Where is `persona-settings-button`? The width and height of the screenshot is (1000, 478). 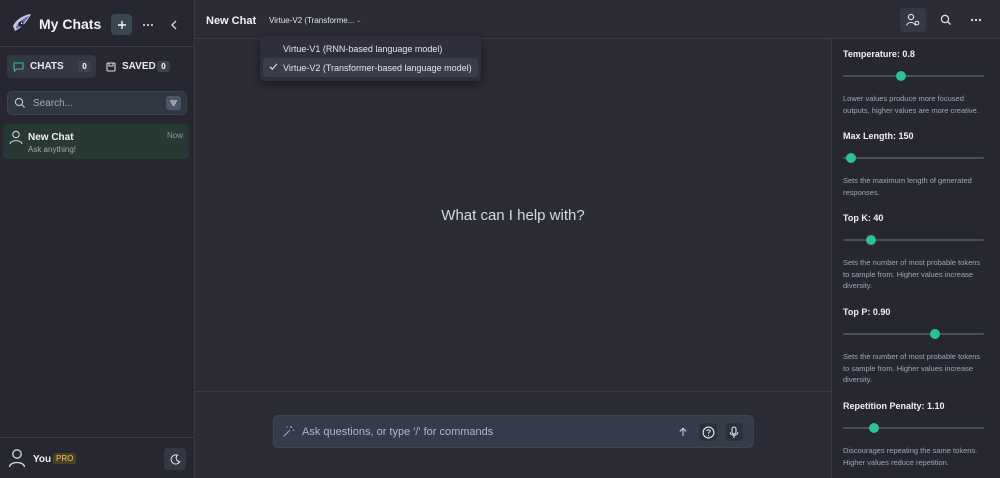 persona-settings-button is located at coordinates (913, 20).